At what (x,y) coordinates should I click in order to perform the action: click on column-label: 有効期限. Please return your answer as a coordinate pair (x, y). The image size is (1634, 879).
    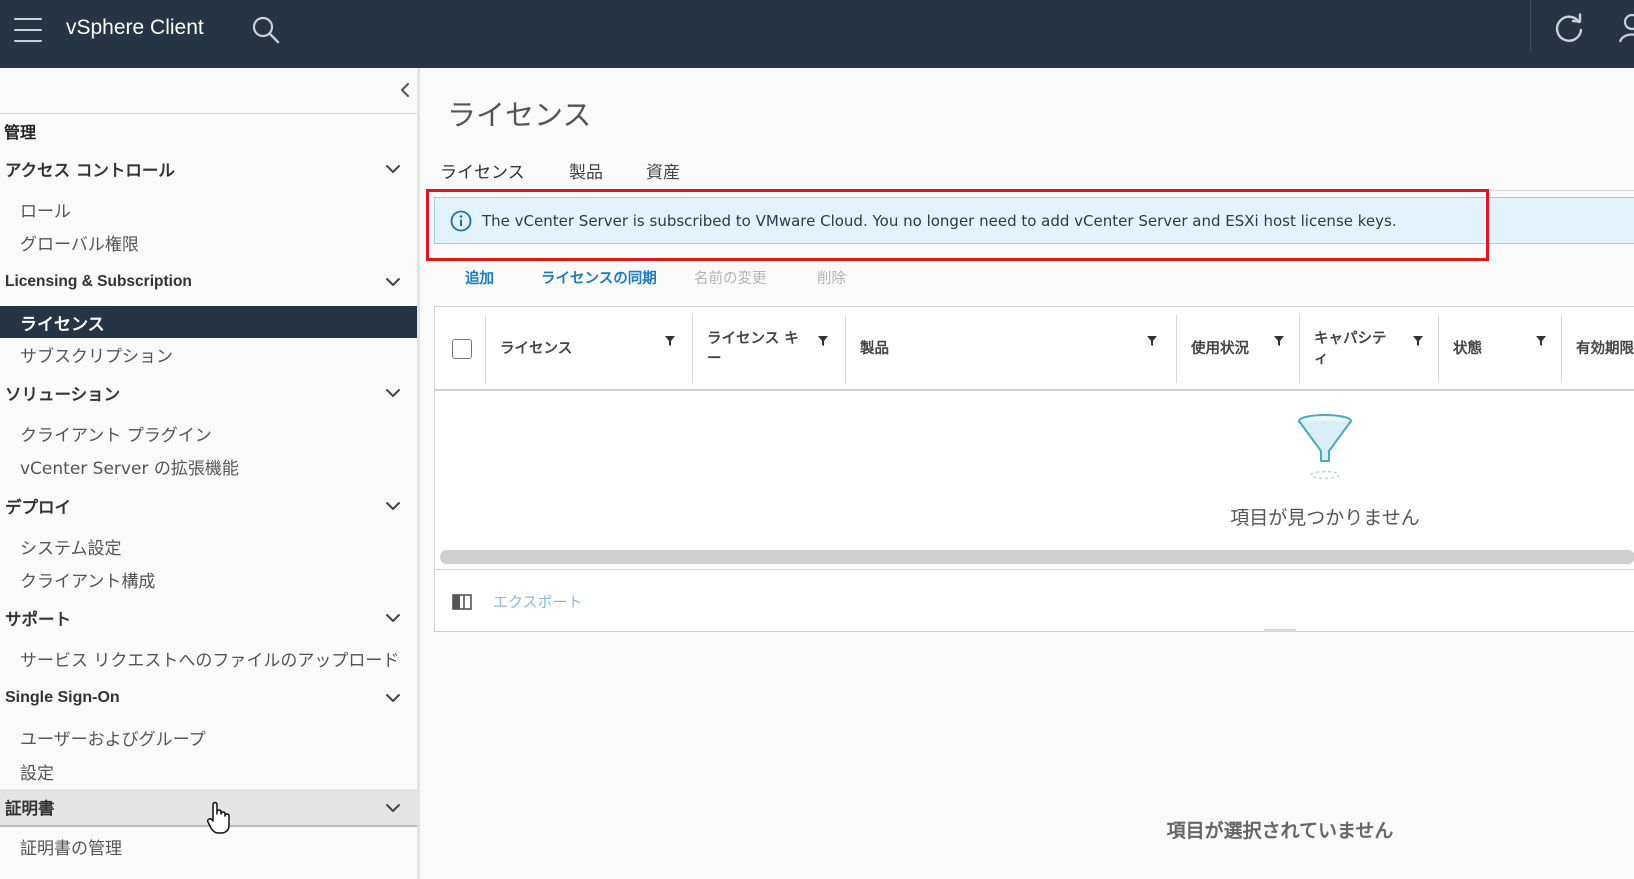
    Looking at the image, I should click on (1605, 349).